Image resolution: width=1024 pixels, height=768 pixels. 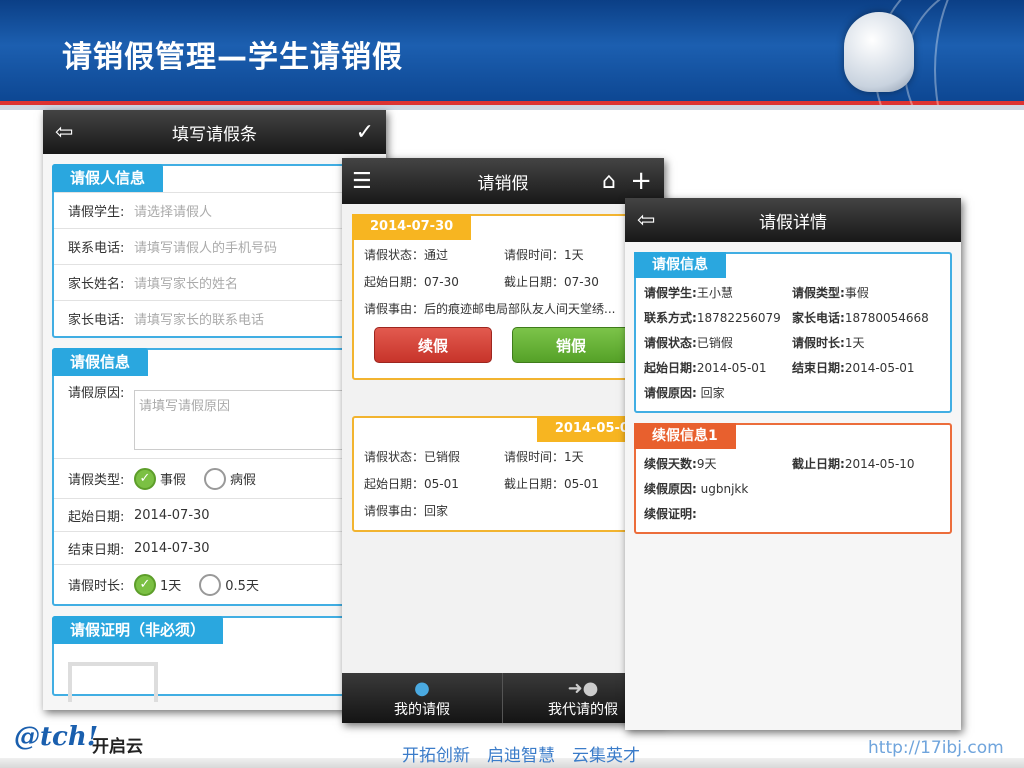 What do you see at coordinates (96, 550) in the screenshot?
I see `end-label: 结束日期:` at bounding box center [96, 550].